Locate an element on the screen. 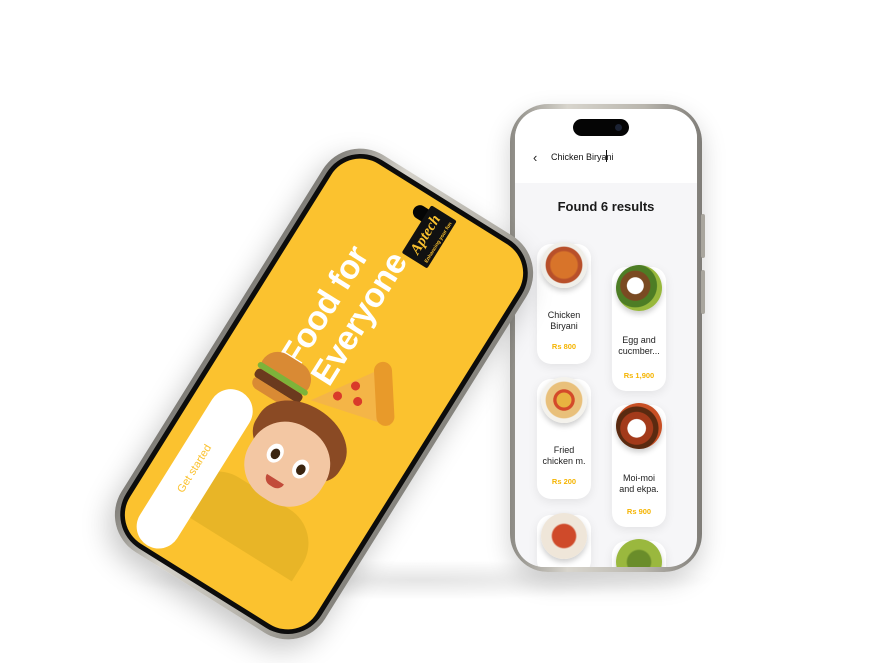 This screenshot has width=883, height=663. result-card: Egg and cucmber... Rs 1,900 is located at coordinates (639, 328).